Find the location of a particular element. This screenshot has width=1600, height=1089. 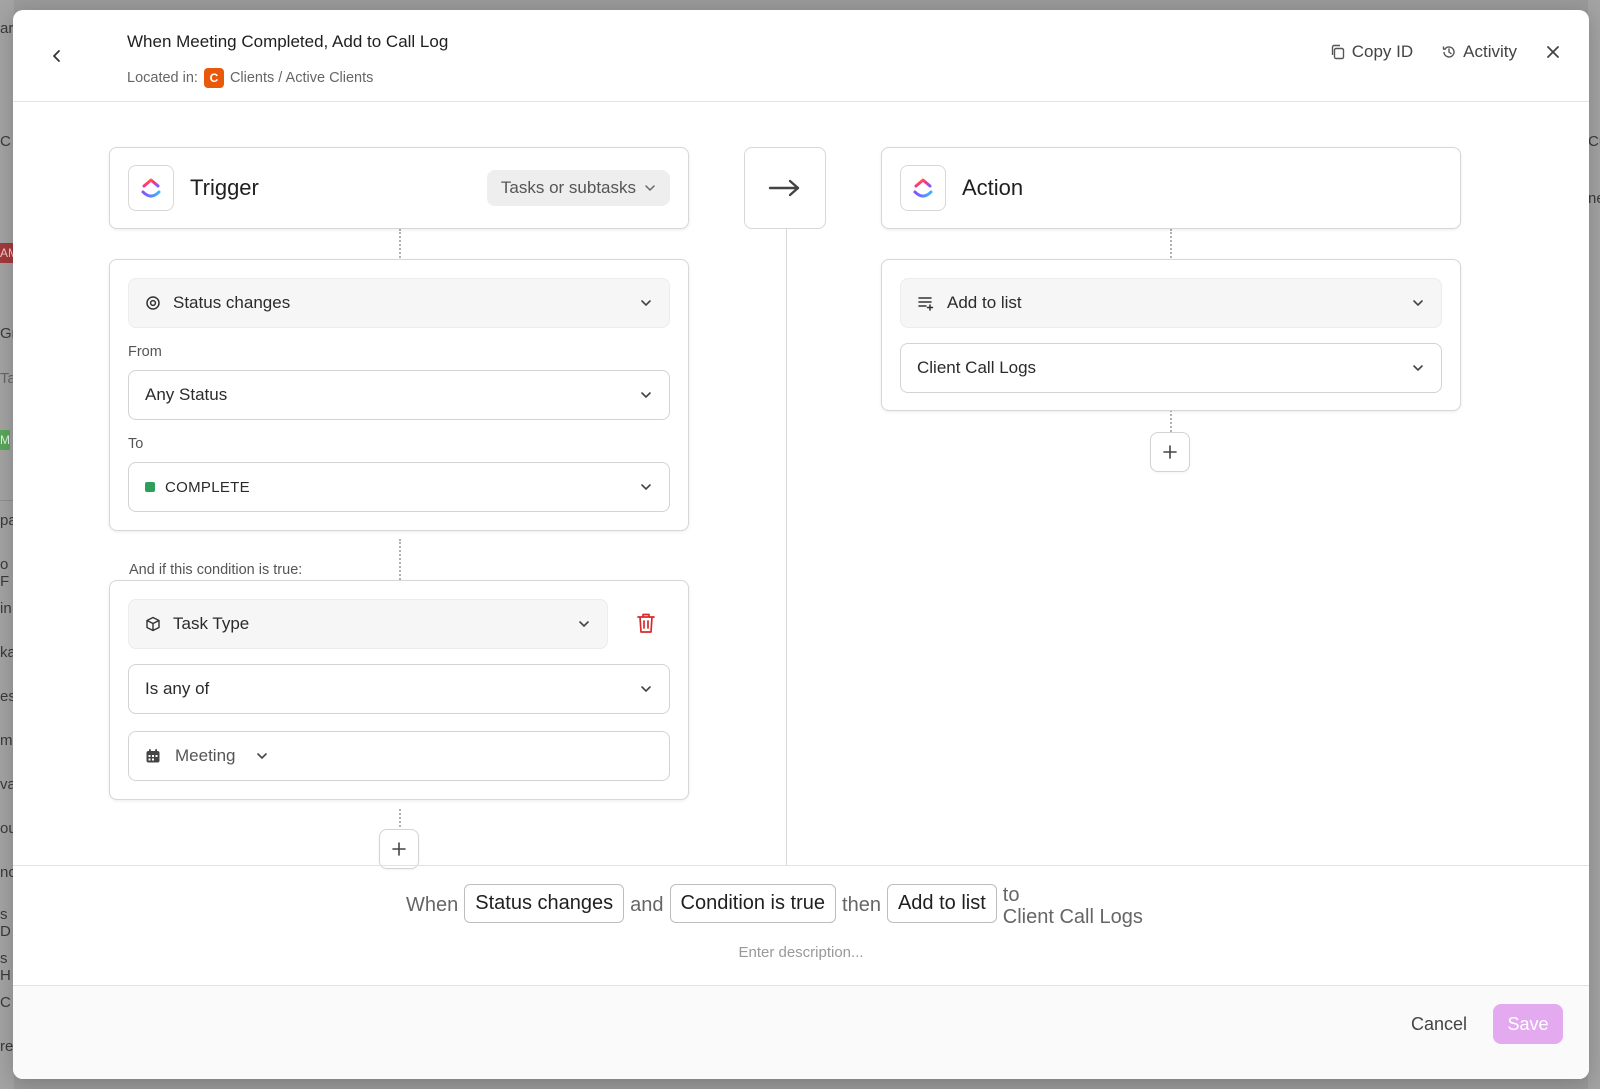

close-button is located at coordinates (1553, 52).